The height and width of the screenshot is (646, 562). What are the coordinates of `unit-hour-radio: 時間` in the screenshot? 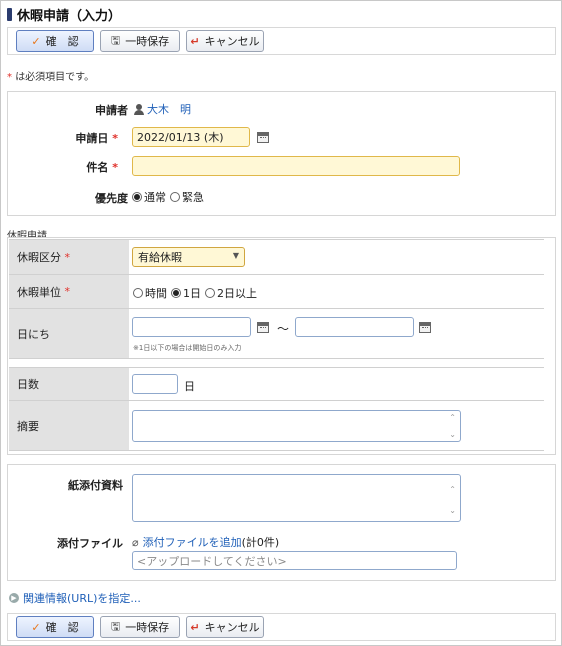 It's located at (150, 293).